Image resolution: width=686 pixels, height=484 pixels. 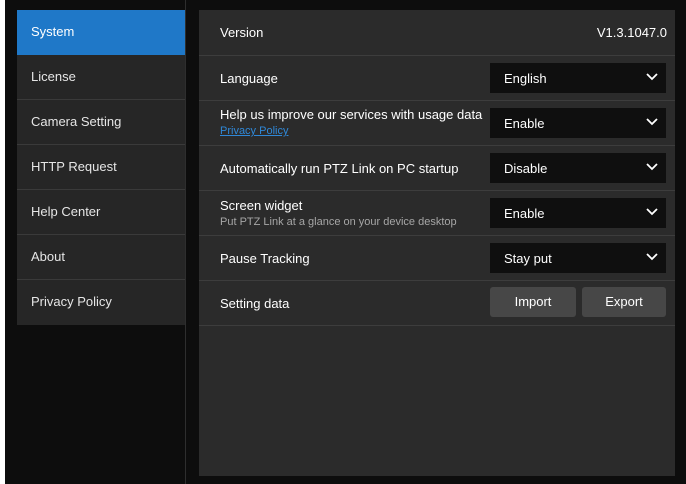 What do you see at coordinates (101, 32) in the screenshot?
I see `sidebar-item-system: System` at bounding box center [101, 32].